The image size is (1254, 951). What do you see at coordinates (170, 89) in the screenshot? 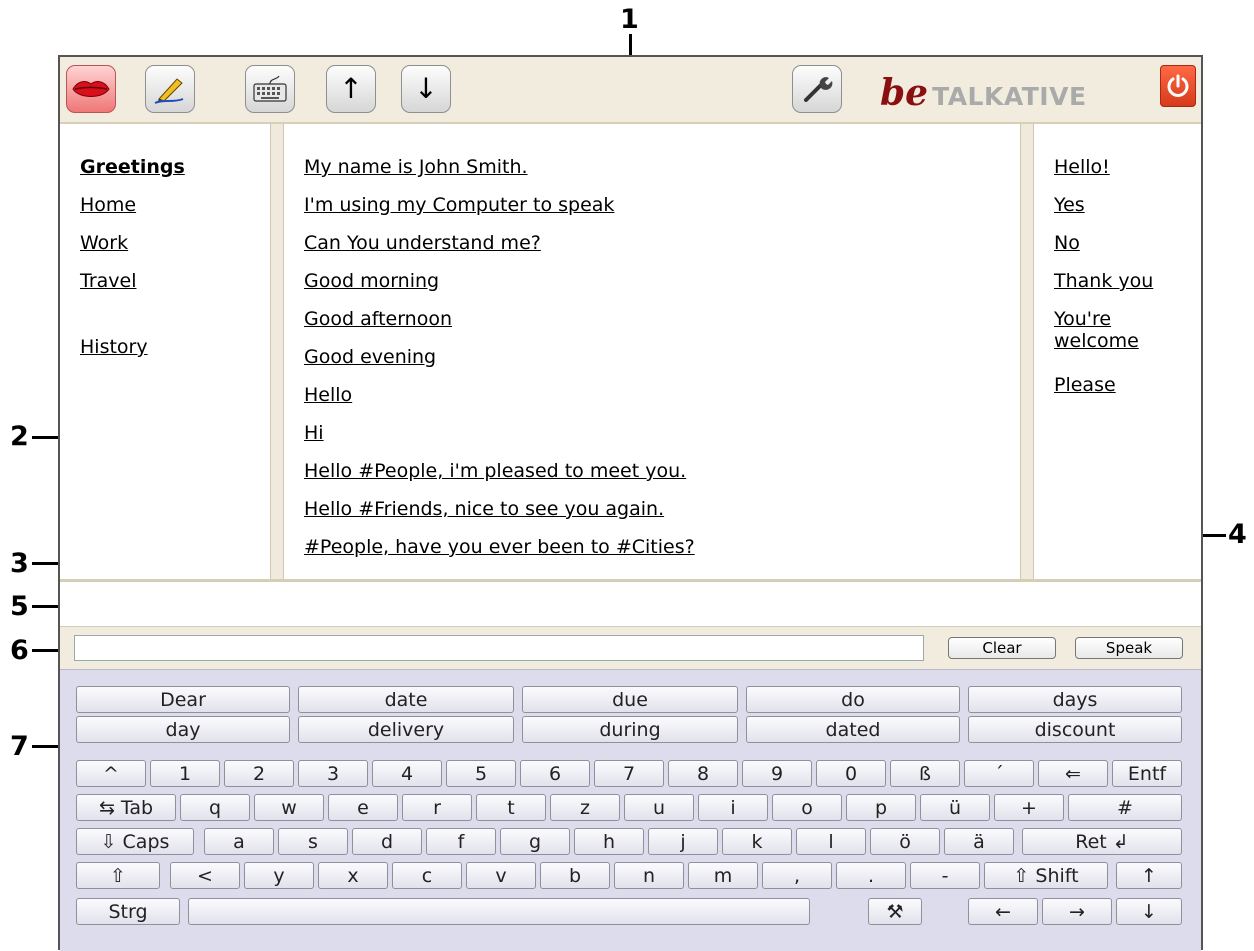
I see `edit-button` at bounding box center [170, 89].